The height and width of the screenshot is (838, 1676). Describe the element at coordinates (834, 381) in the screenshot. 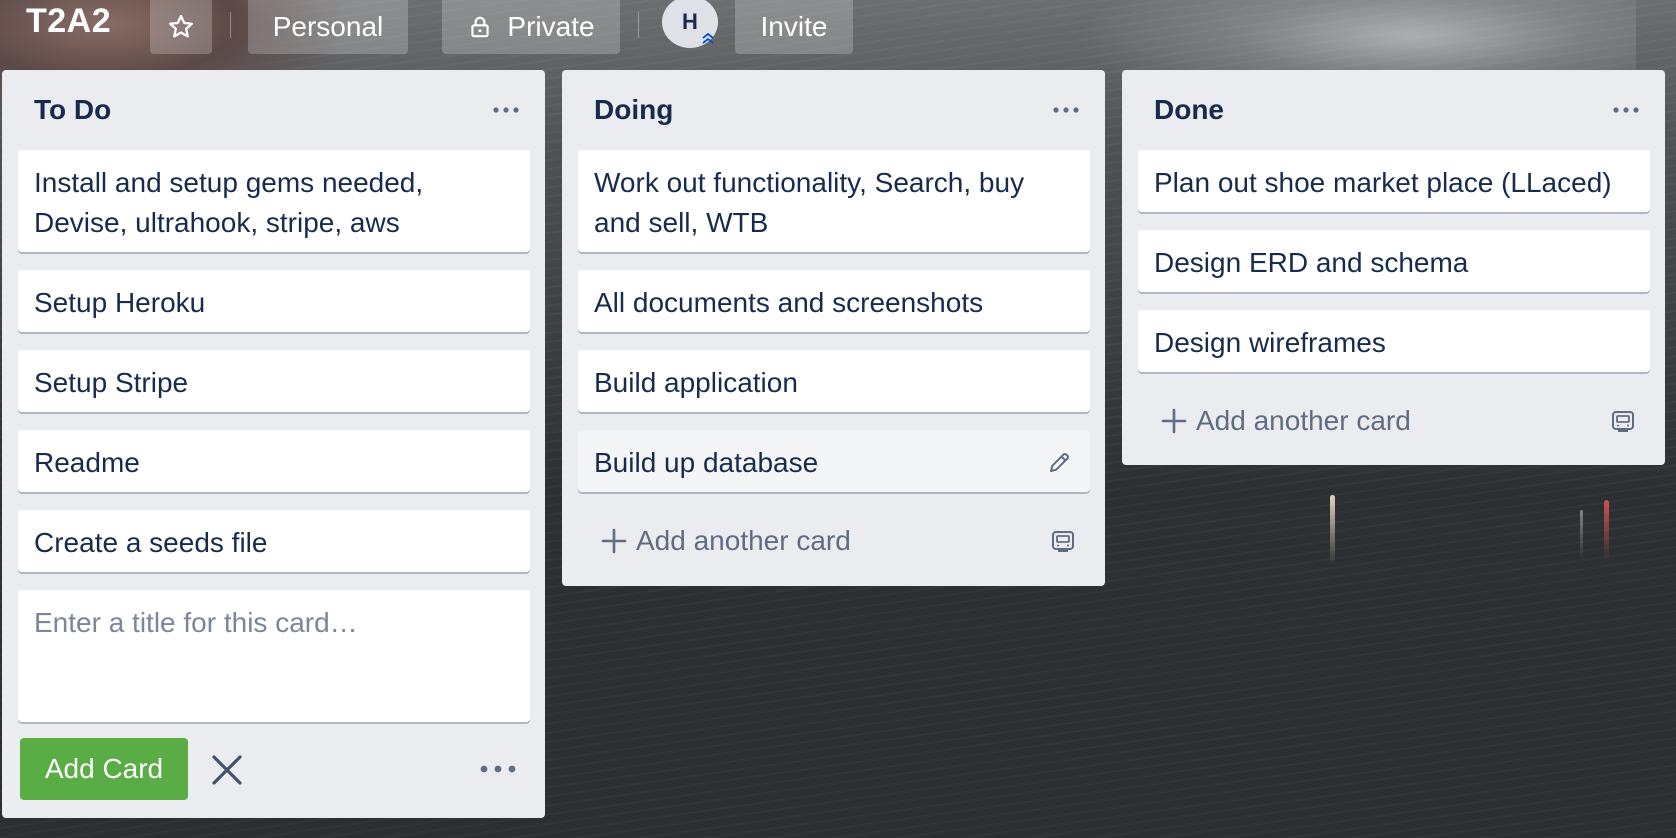

I see `list-card: Build application` at that location.